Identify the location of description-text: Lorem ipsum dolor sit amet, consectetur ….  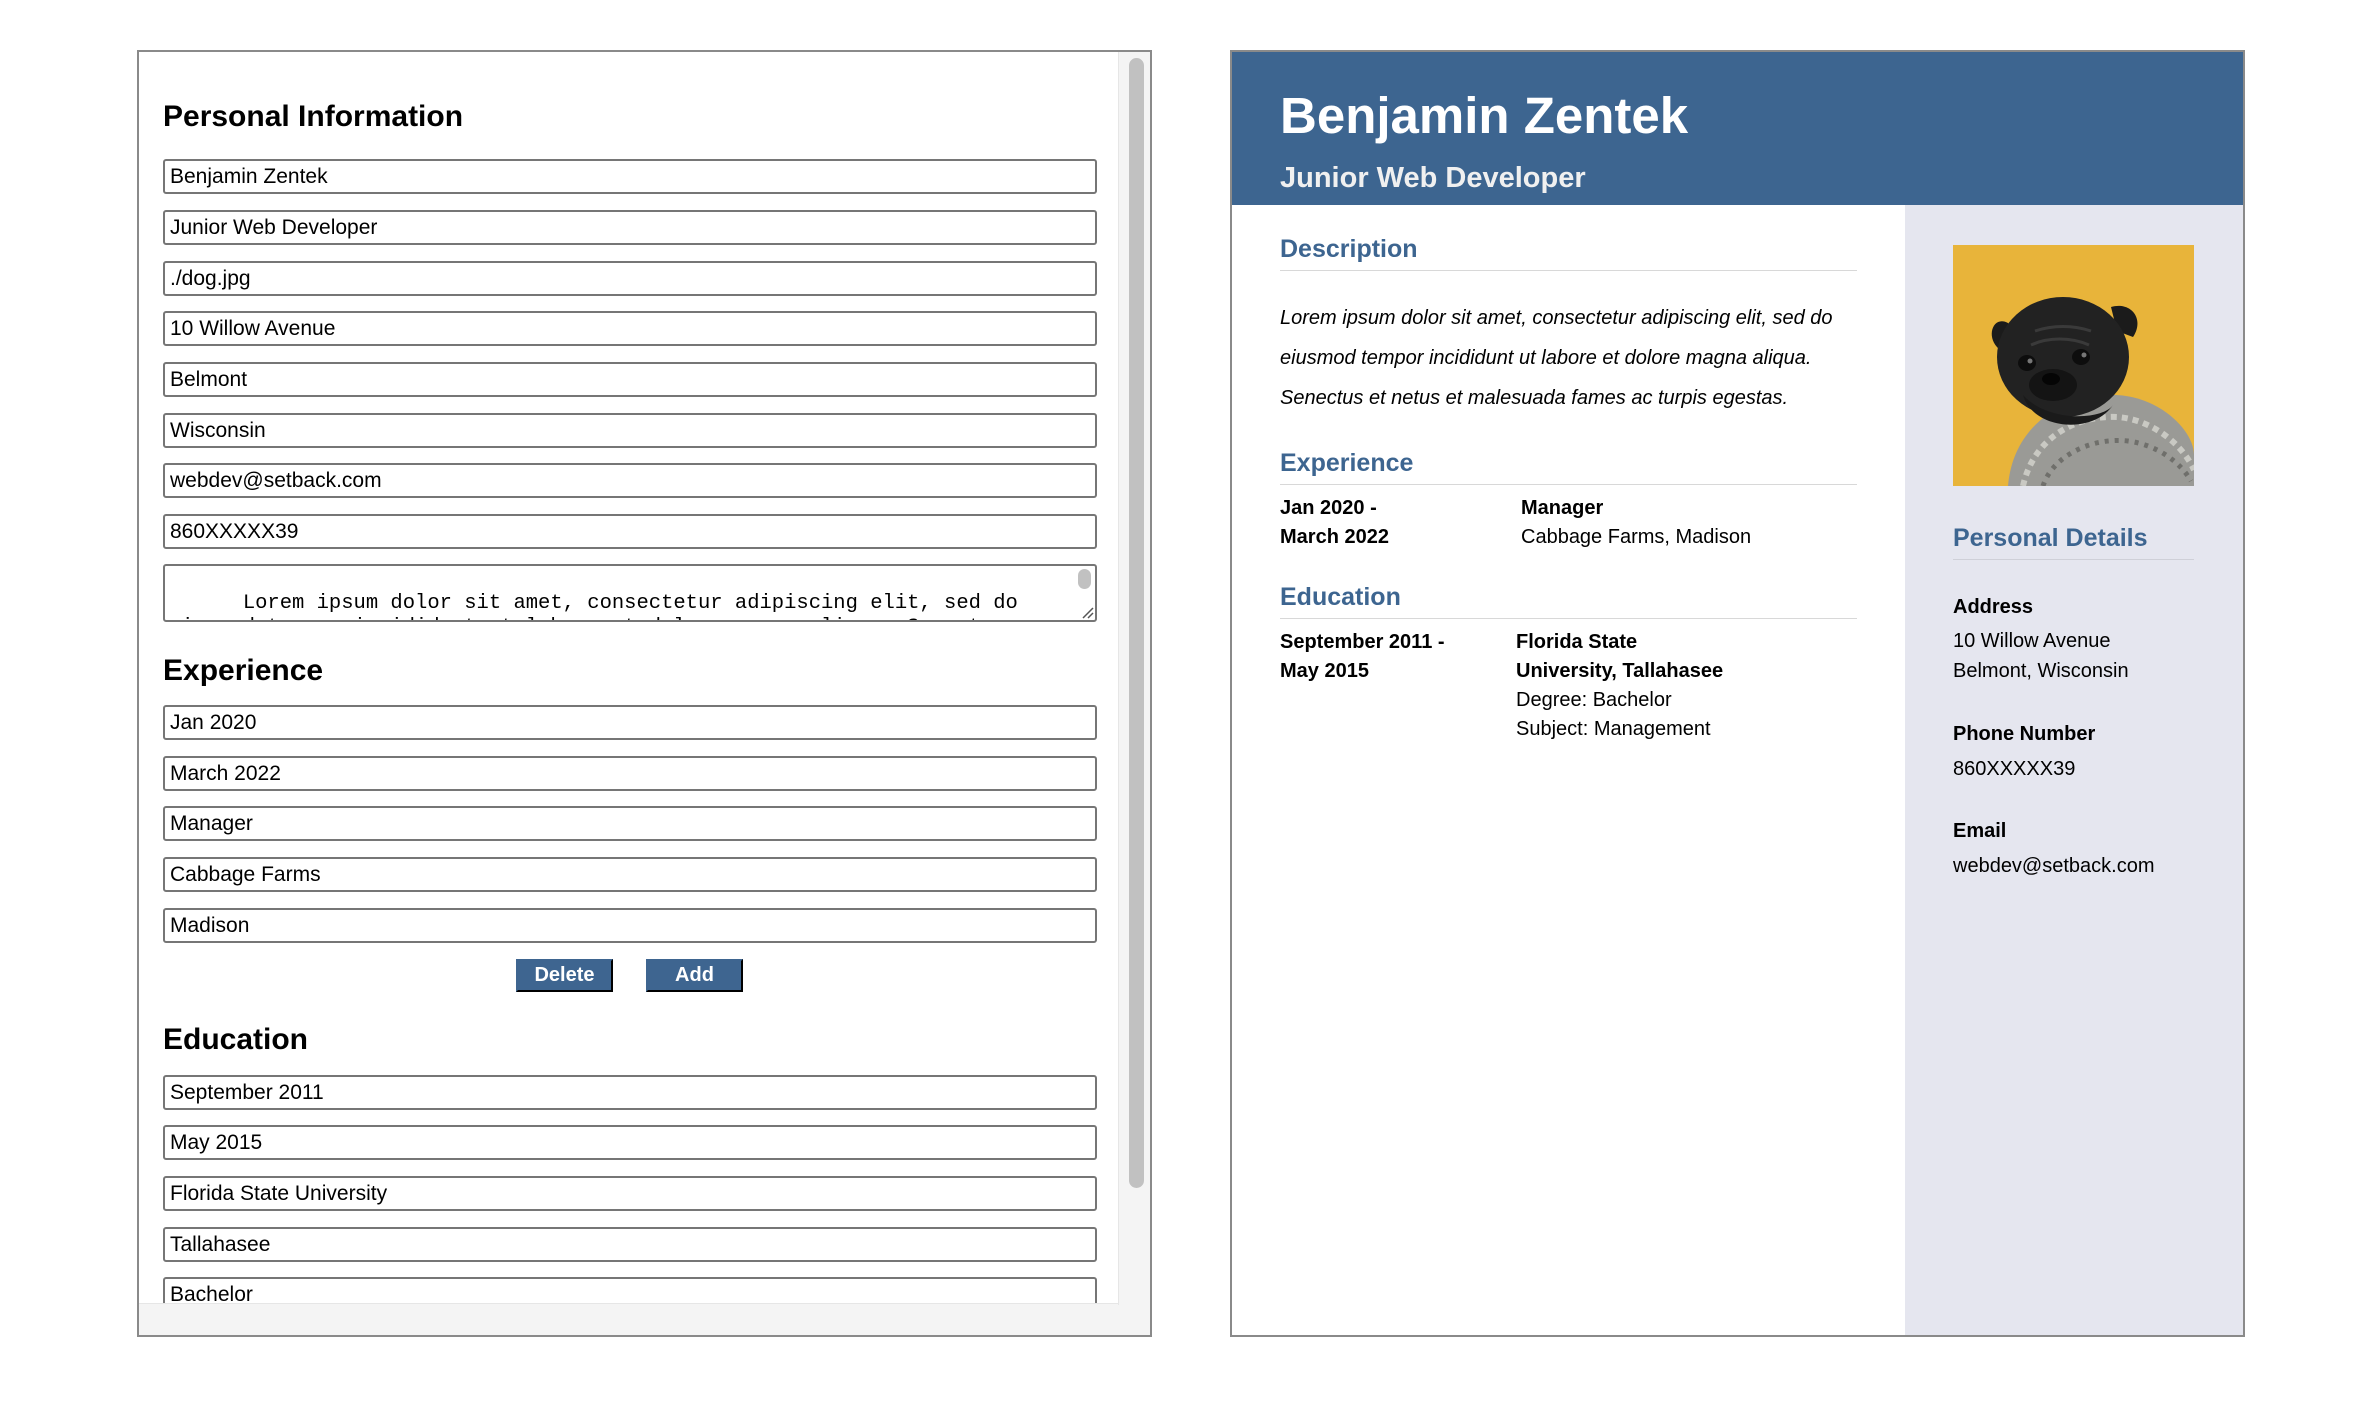
(1556, 358).